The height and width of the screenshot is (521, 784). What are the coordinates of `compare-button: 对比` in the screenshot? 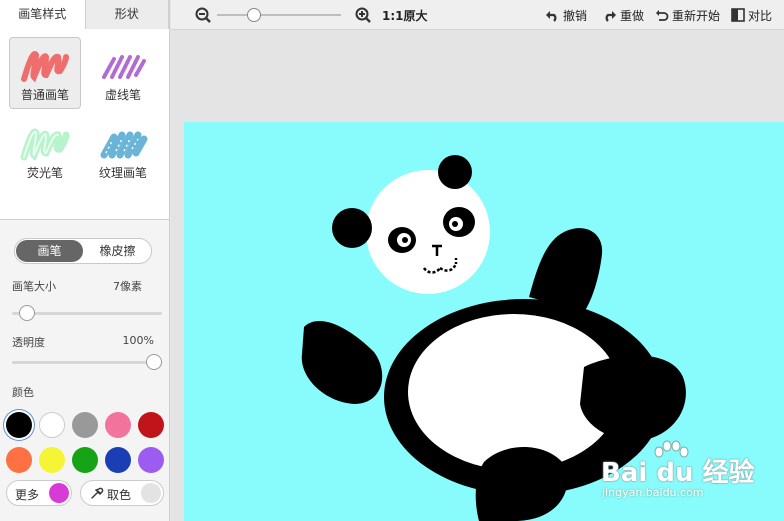 It's located at (751, 15).